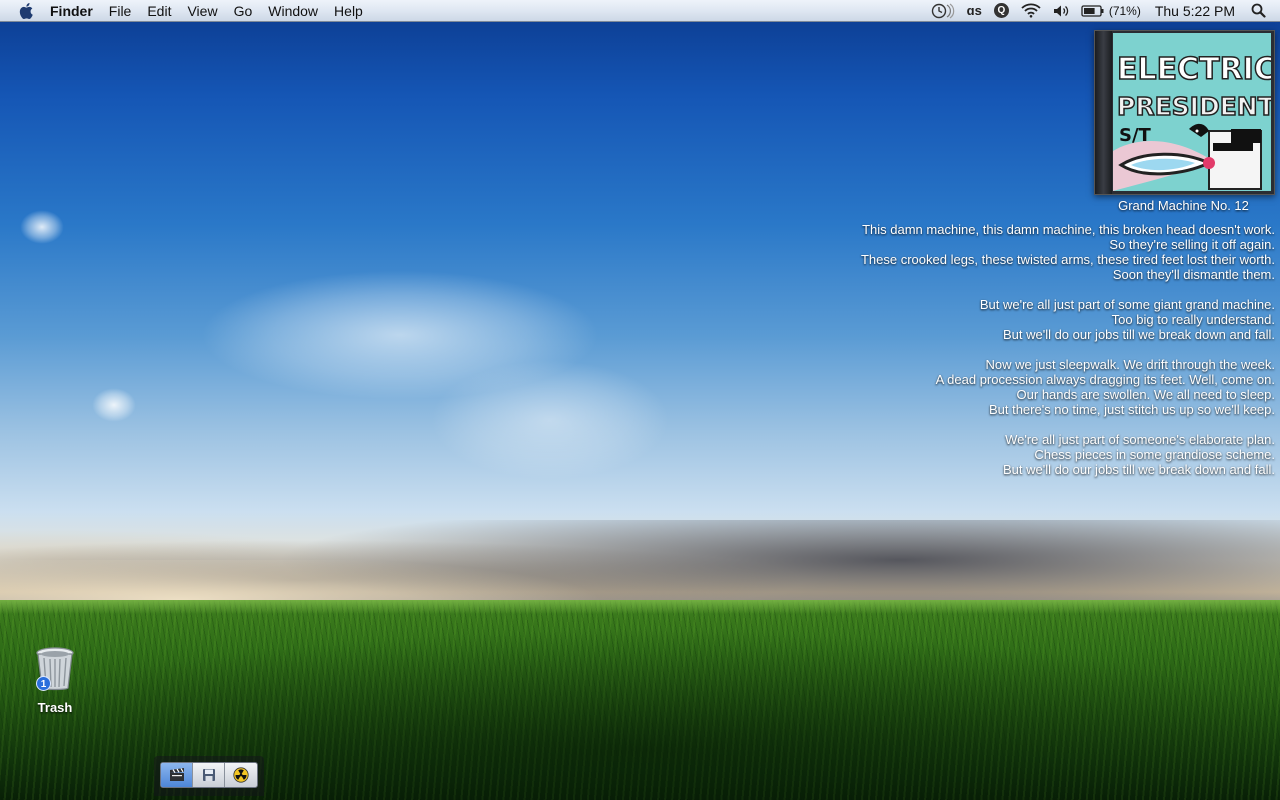 The width and height of the screenshot is (1280, 800). I want to click on apple-menu-icon, so click(27, 11).